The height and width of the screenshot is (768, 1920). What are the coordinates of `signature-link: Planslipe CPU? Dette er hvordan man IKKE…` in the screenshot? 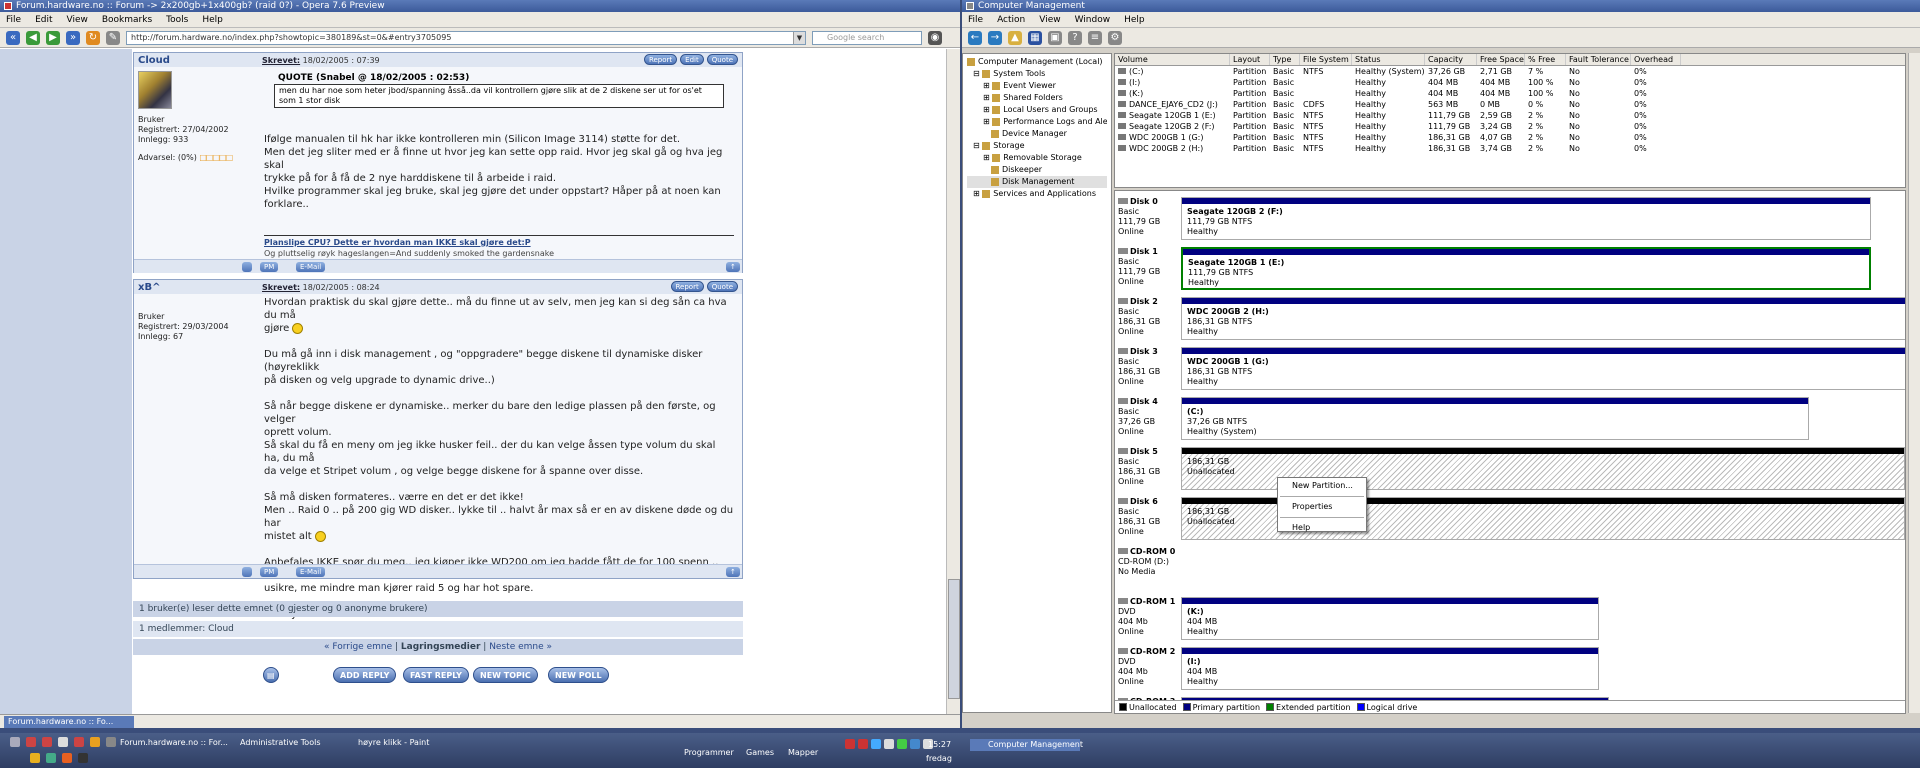 It's located at (499, 242).